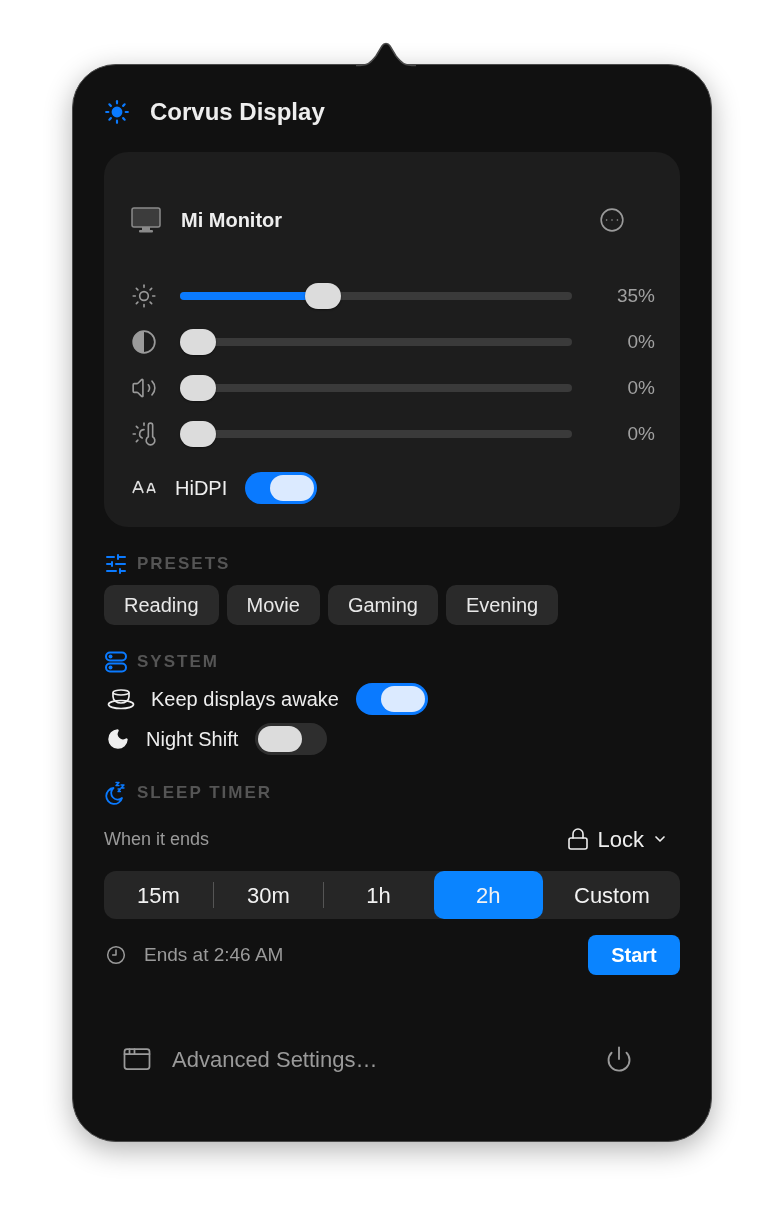 This screenshot has width=784, height=1222. I want to click on toggle-label: Keep displays awake, so click(245, 699).